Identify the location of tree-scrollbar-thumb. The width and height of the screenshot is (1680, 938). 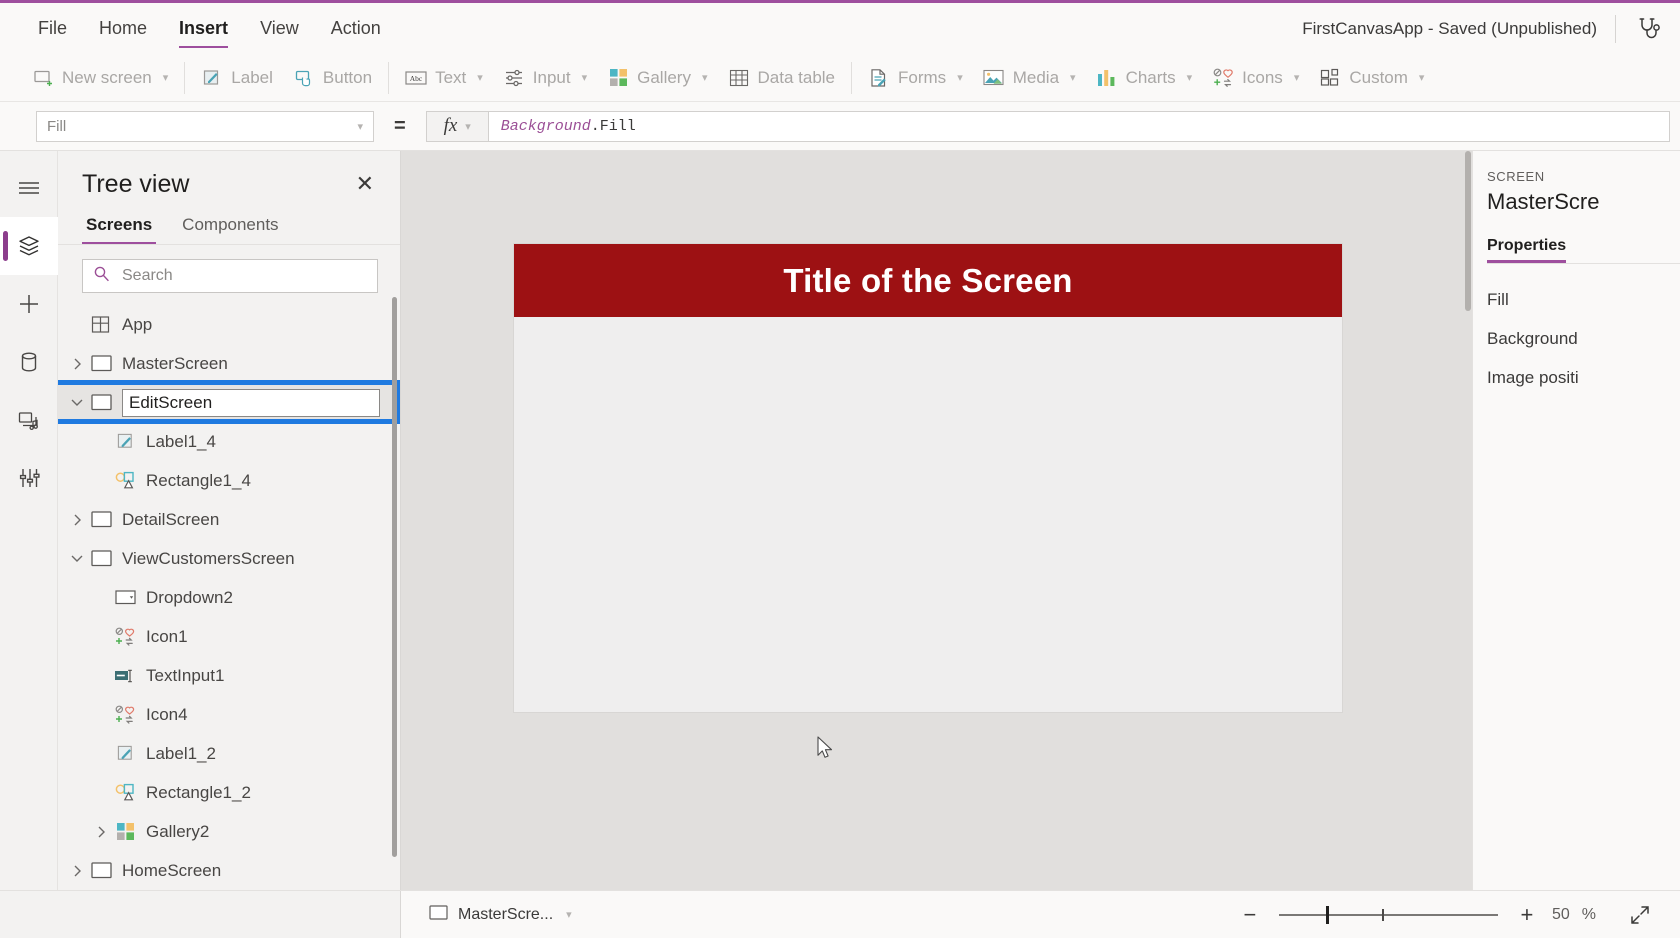
(394, 577).